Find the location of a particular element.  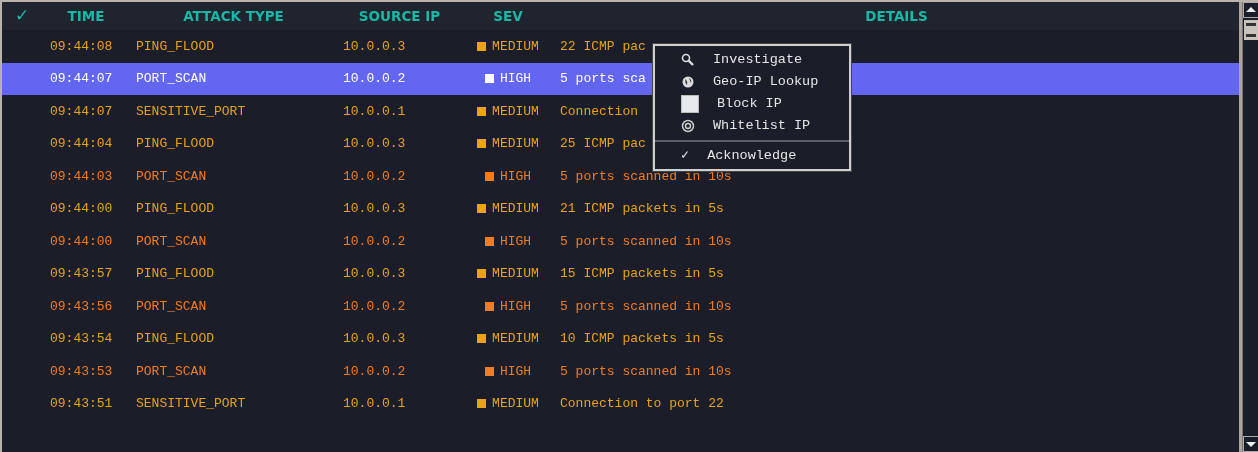

menu-item: Block IP is located at coordinates (752, 104).